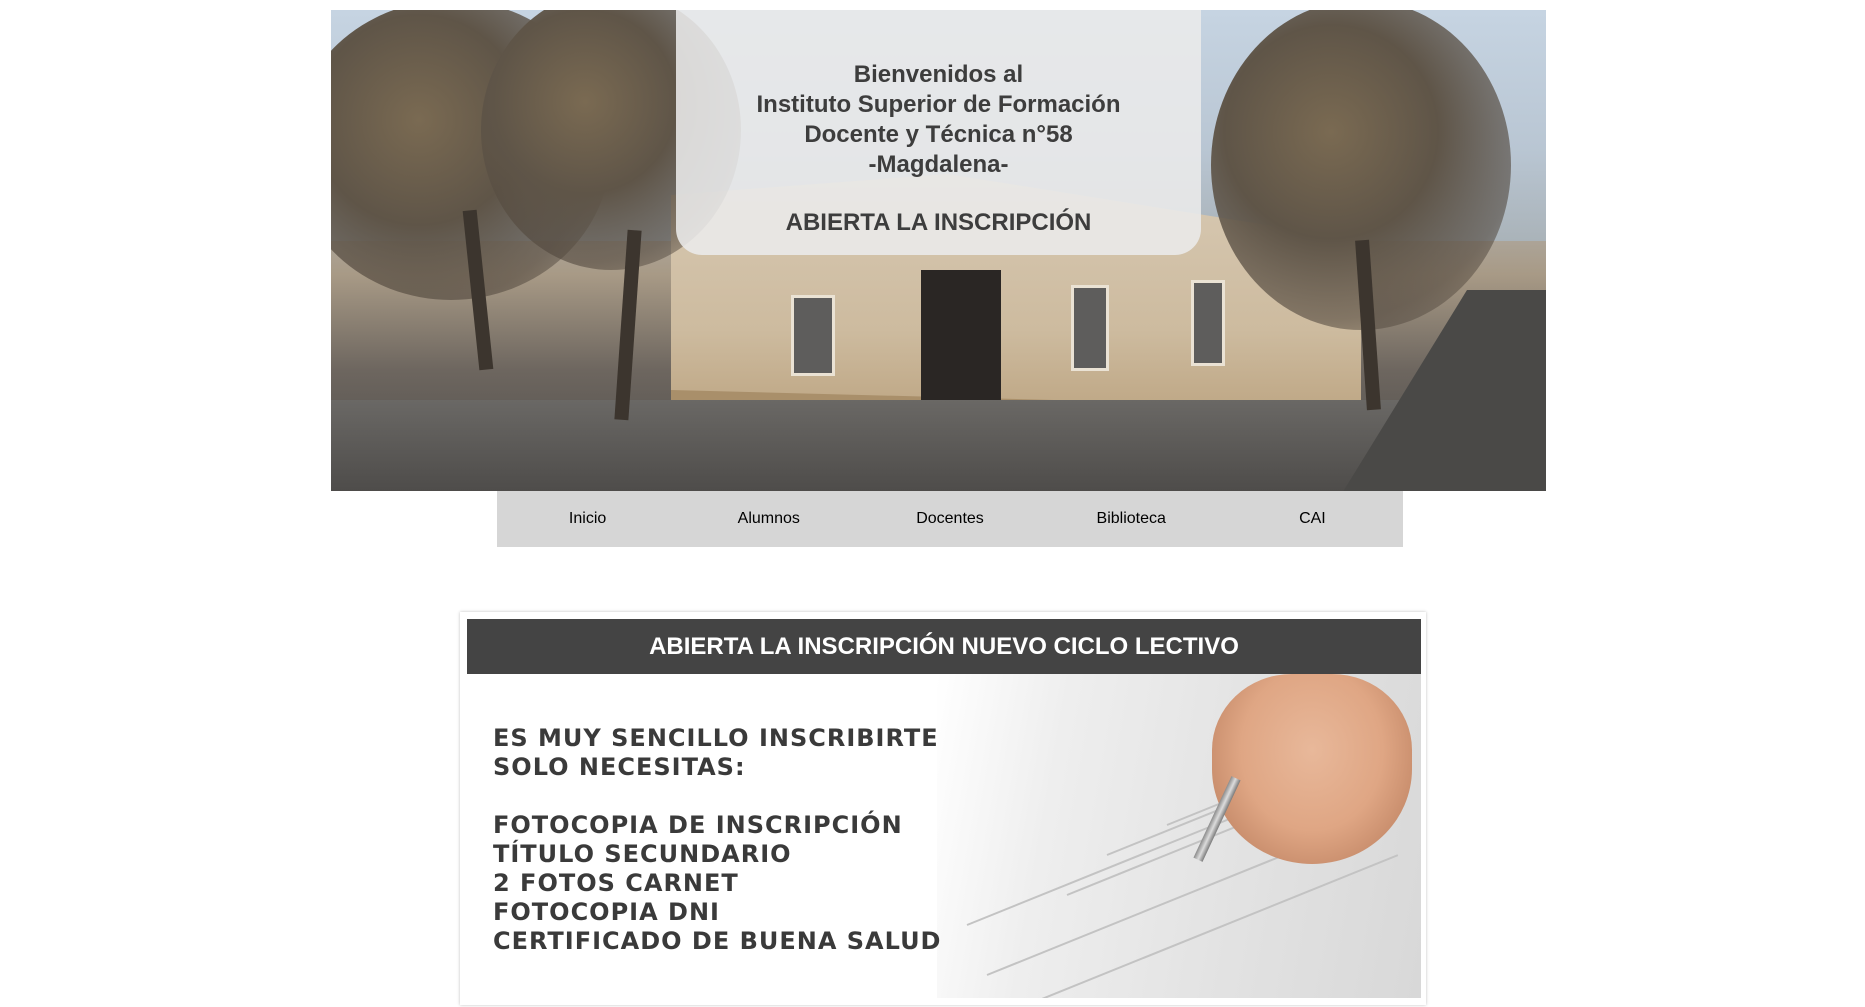 The width and height of the screenshot is (1865, 1007). What do you see at coordinates (642, 854) in the screenshot?
I see `requirement-item: TÍTULO SECUNDARIO` at bounding box center [642, 854].